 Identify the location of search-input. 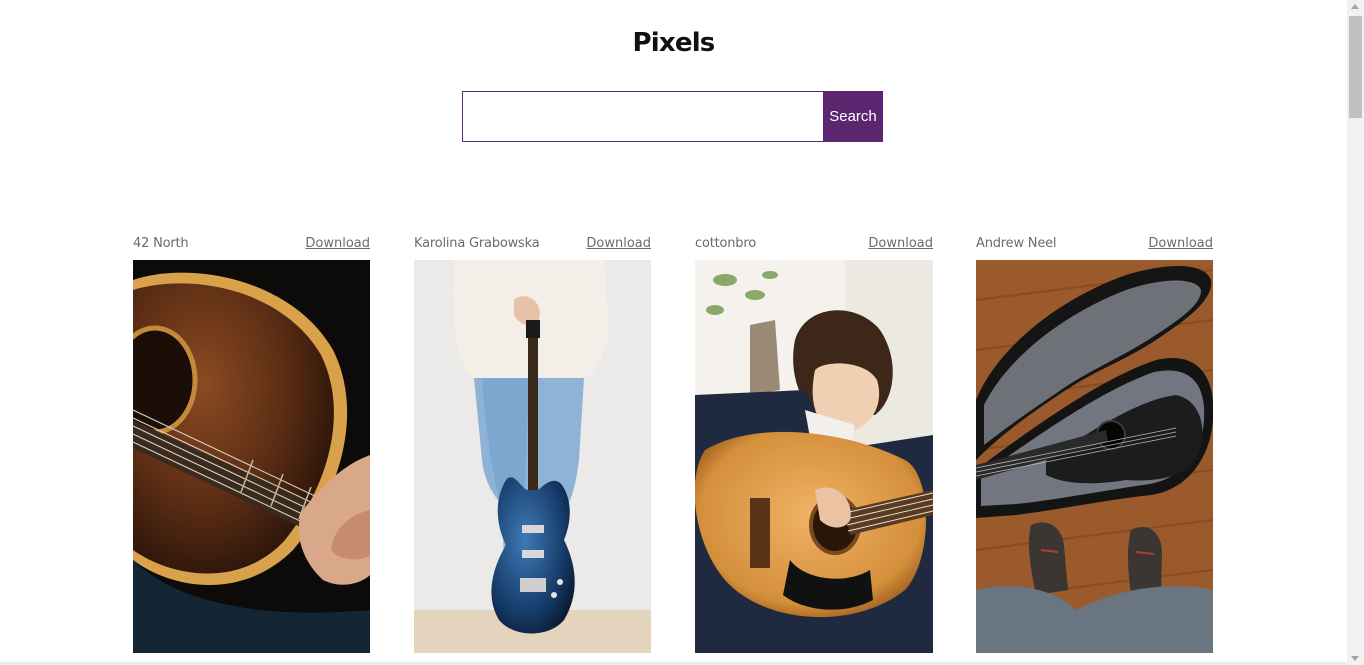
(642, 116).